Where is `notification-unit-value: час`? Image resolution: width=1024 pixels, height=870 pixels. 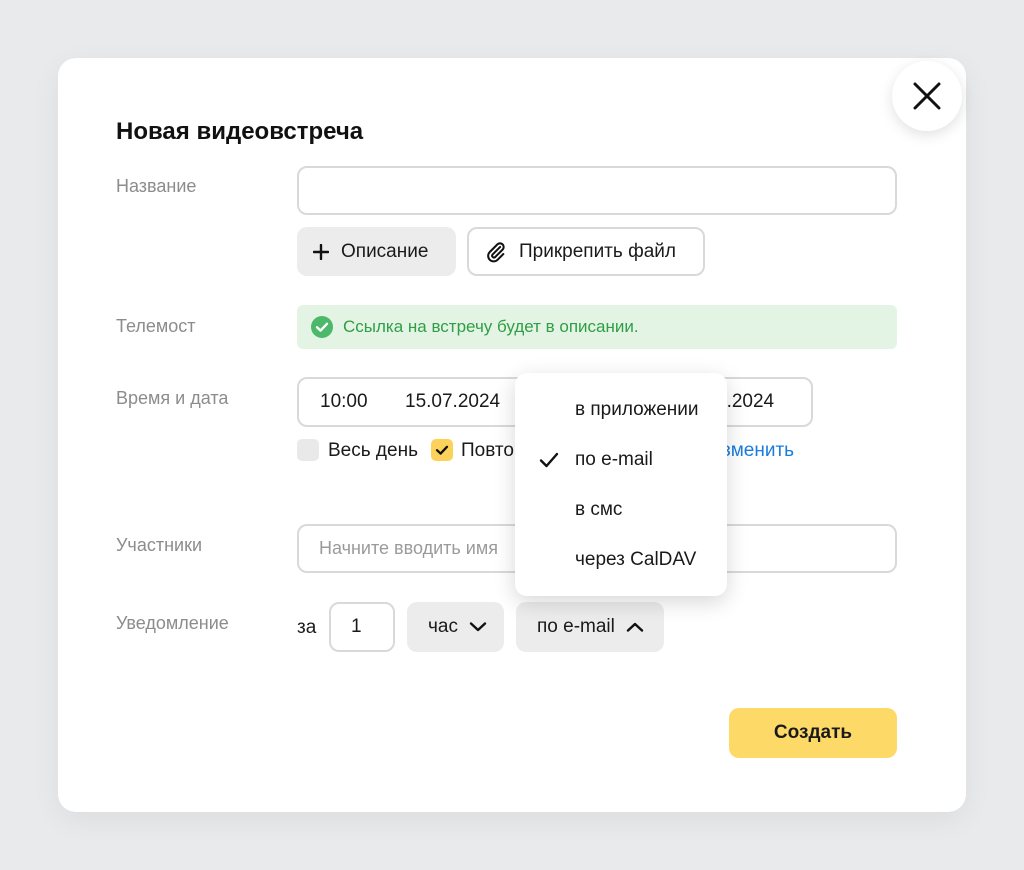 notification-unit-value: час is located at coordinates (443, 626).